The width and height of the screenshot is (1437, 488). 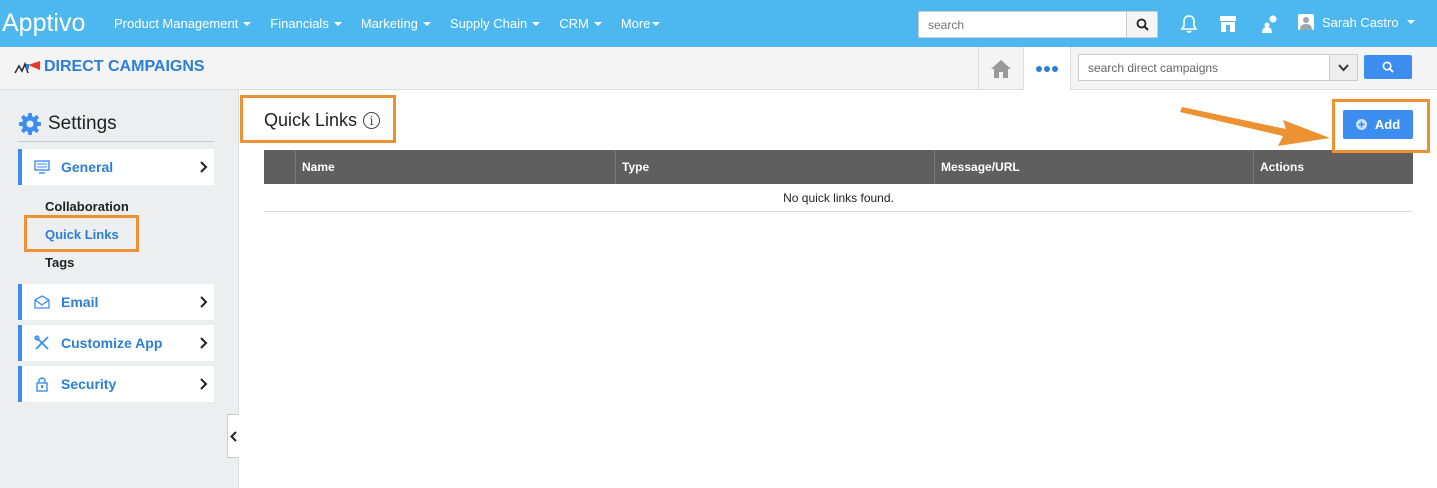 I want to click on sidebar-item-label: Security, so click(x=89, y=384).